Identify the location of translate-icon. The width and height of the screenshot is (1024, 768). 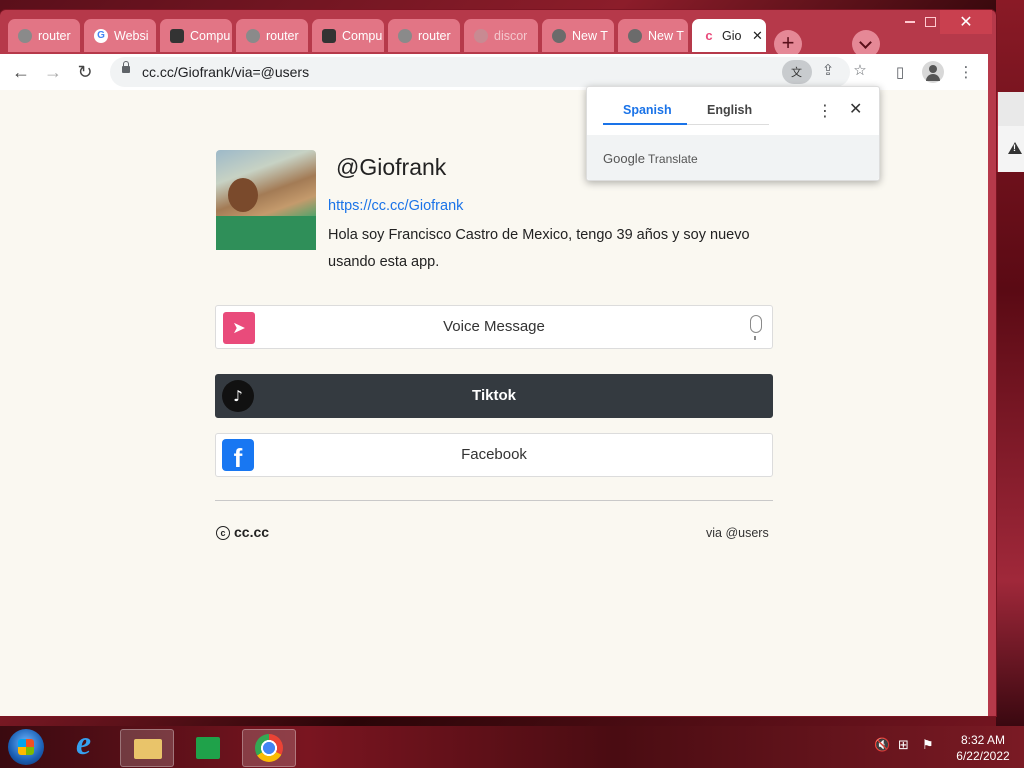
(797, 72).